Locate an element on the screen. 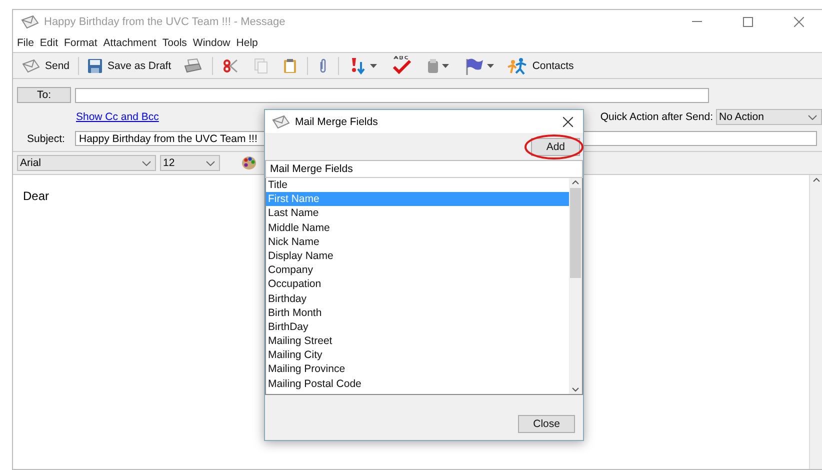 This screenshot has height=470, width=822. subject-label: Subject: is located at coordinates (46, 138).